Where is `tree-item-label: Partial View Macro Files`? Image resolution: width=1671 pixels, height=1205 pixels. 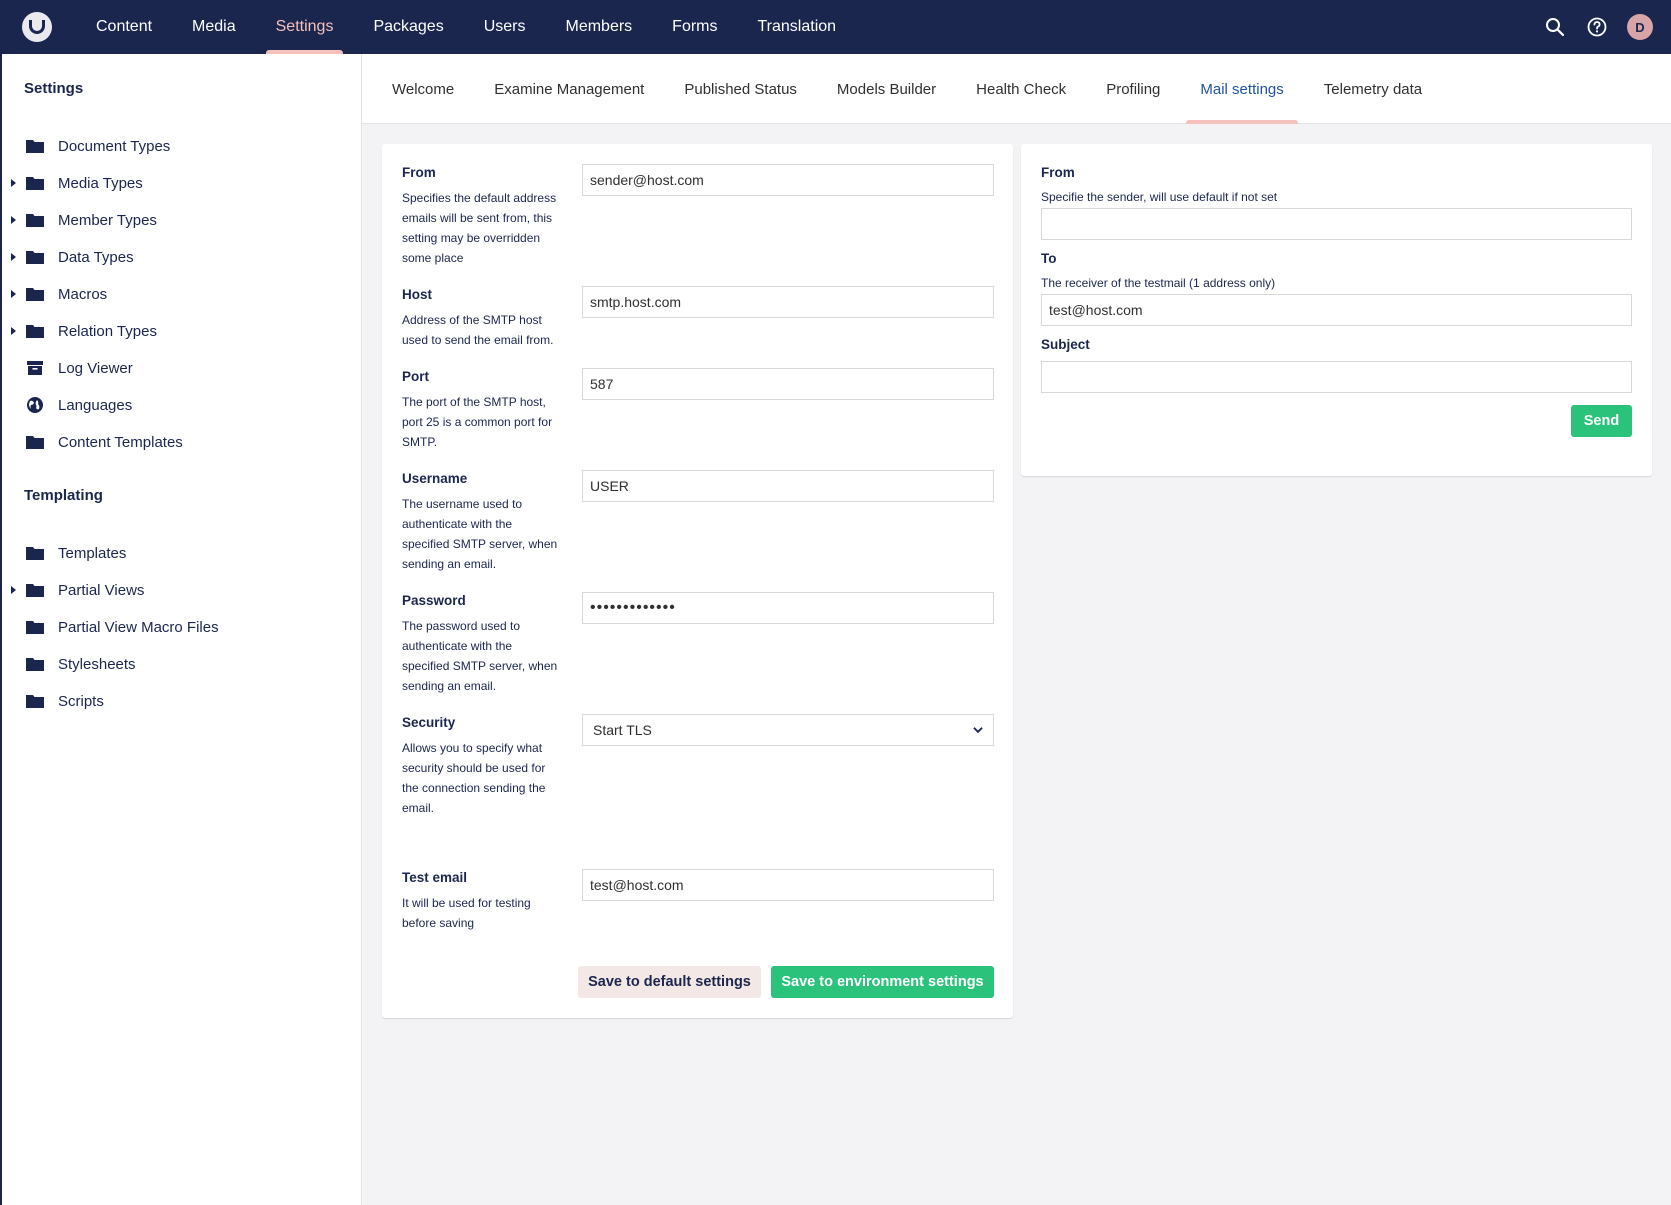 tree-item-label: Partial View Macro Files is located at coordinates (138, 627).